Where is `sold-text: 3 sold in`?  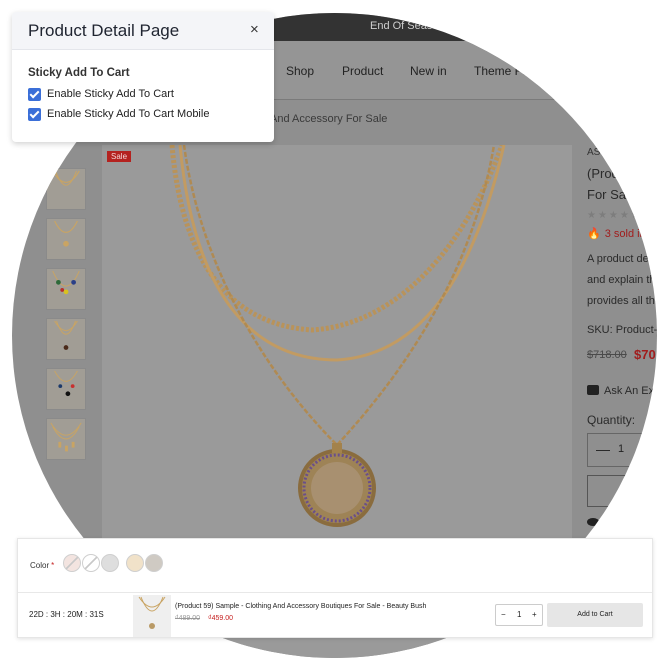
sold-text: 3 sold in is located at coordinates (625, 234).